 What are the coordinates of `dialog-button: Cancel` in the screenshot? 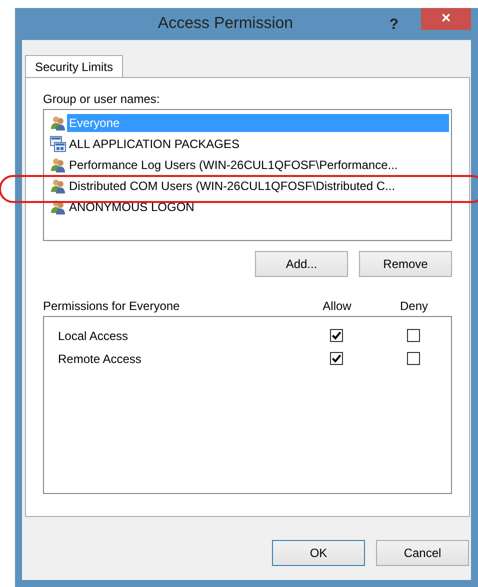 It's located at (422, 553).